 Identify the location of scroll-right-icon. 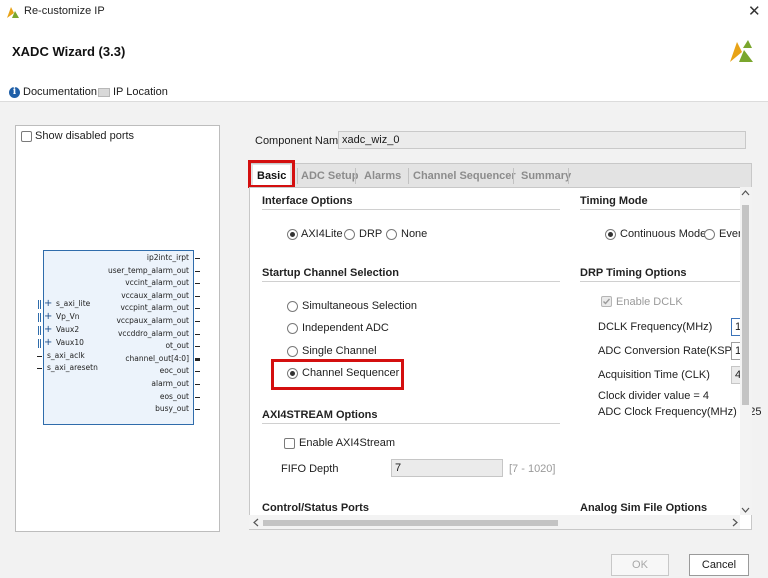
(735, 522).